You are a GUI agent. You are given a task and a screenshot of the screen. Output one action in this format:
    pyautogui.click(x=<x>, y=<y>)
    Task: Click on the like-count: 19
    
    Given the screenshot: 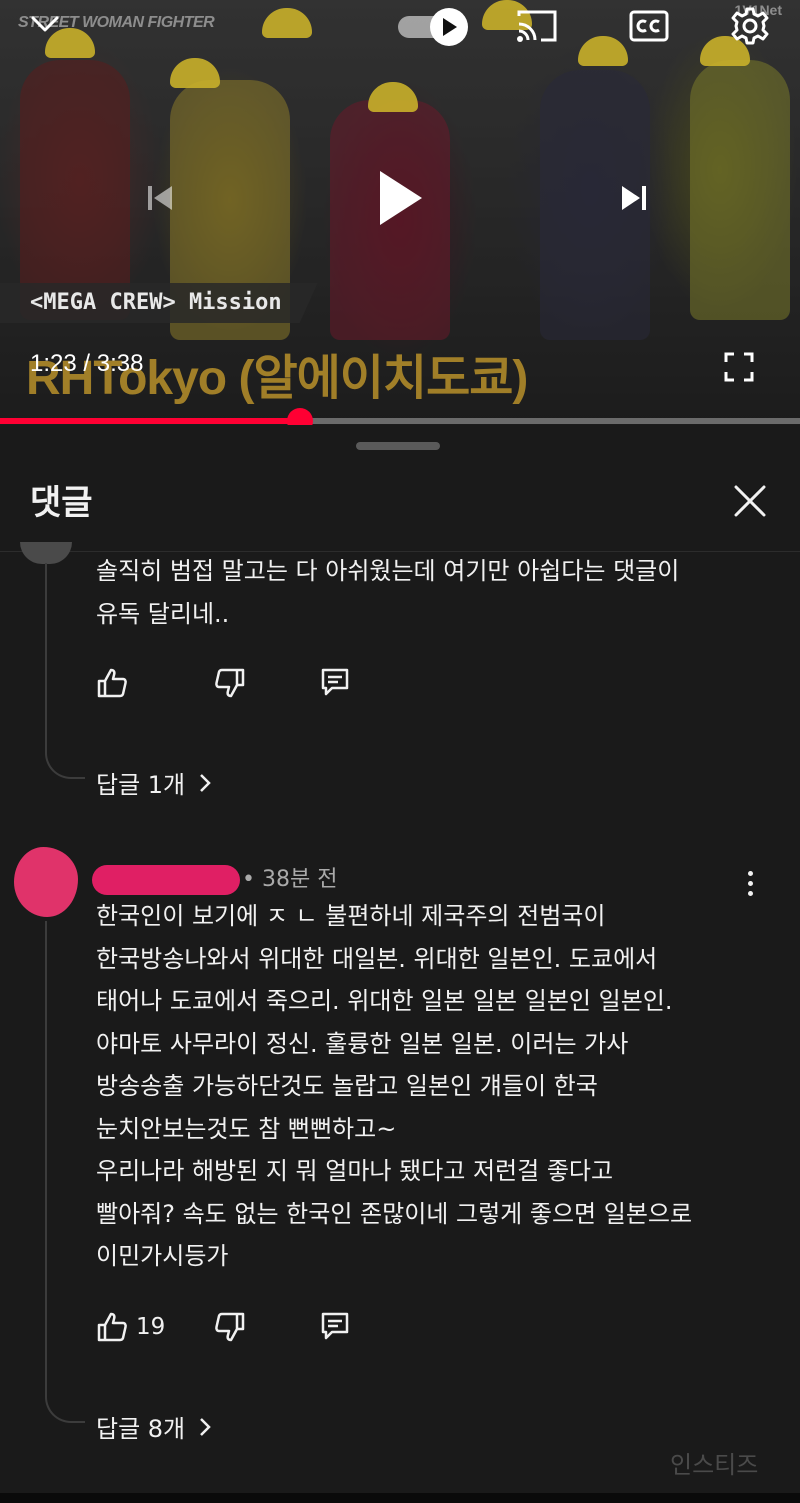 What is the action you would take?
    pyautogui.click(x=151, y=1327)
    